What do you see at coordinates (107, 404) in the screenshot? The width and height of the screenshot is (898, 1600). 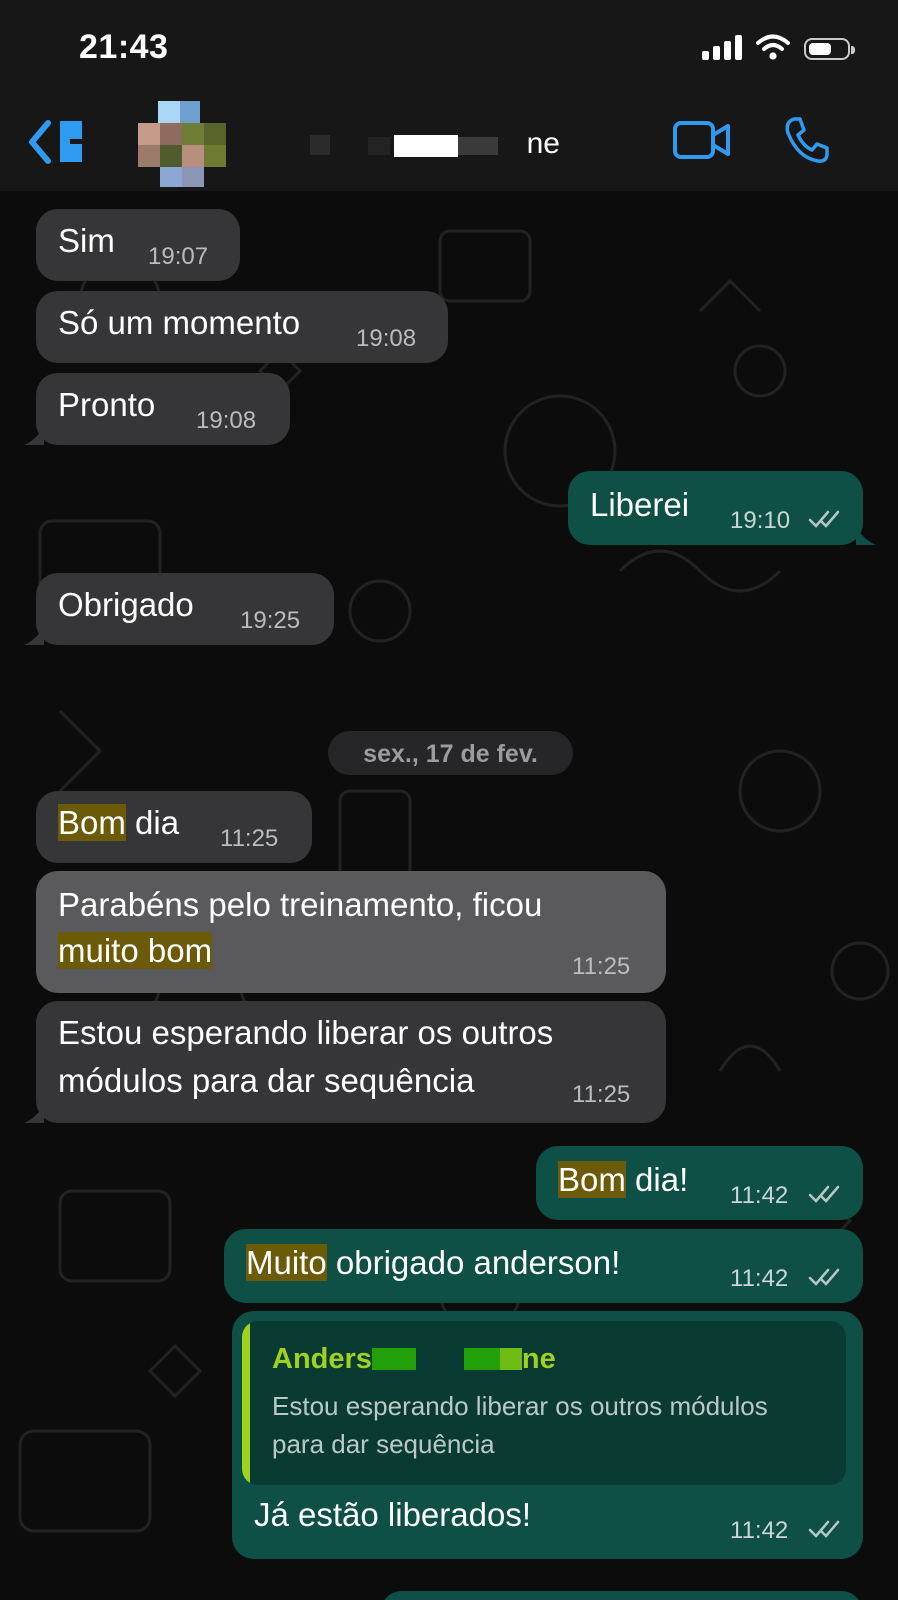 I see `message-text: Pronto` at bounding box center [107, 404].